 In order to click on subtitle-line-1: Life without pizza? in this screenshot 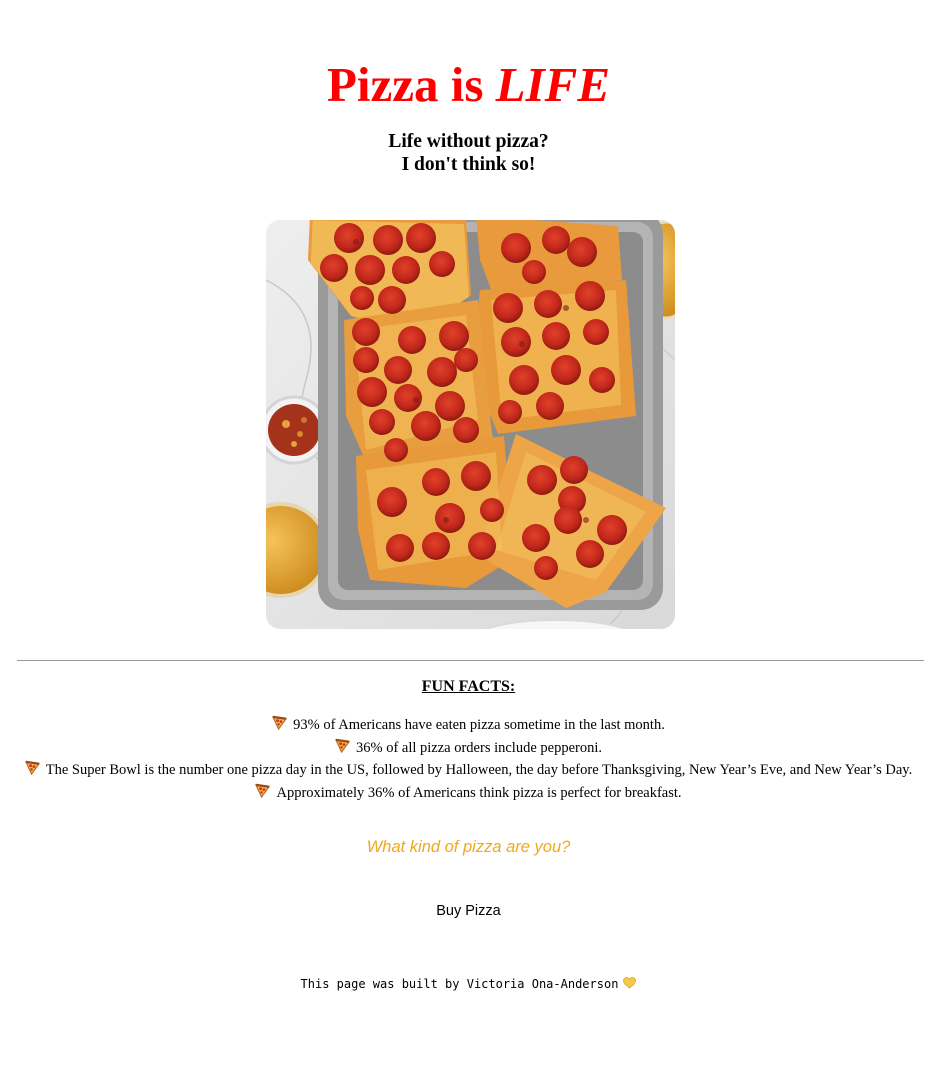, I will do `click(468, 141)`.